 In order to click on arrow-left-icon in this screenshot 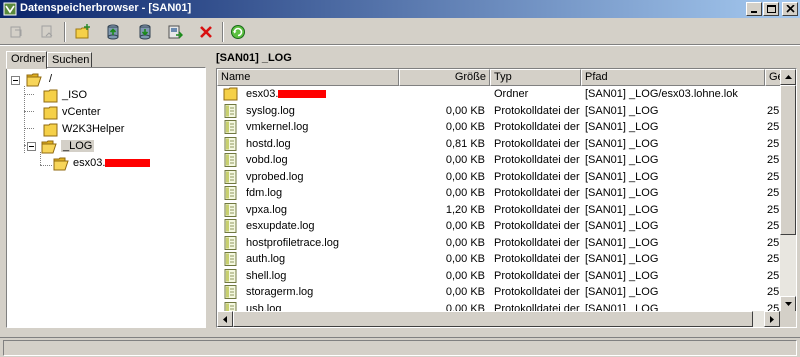, I will do `click(225, 319)`.